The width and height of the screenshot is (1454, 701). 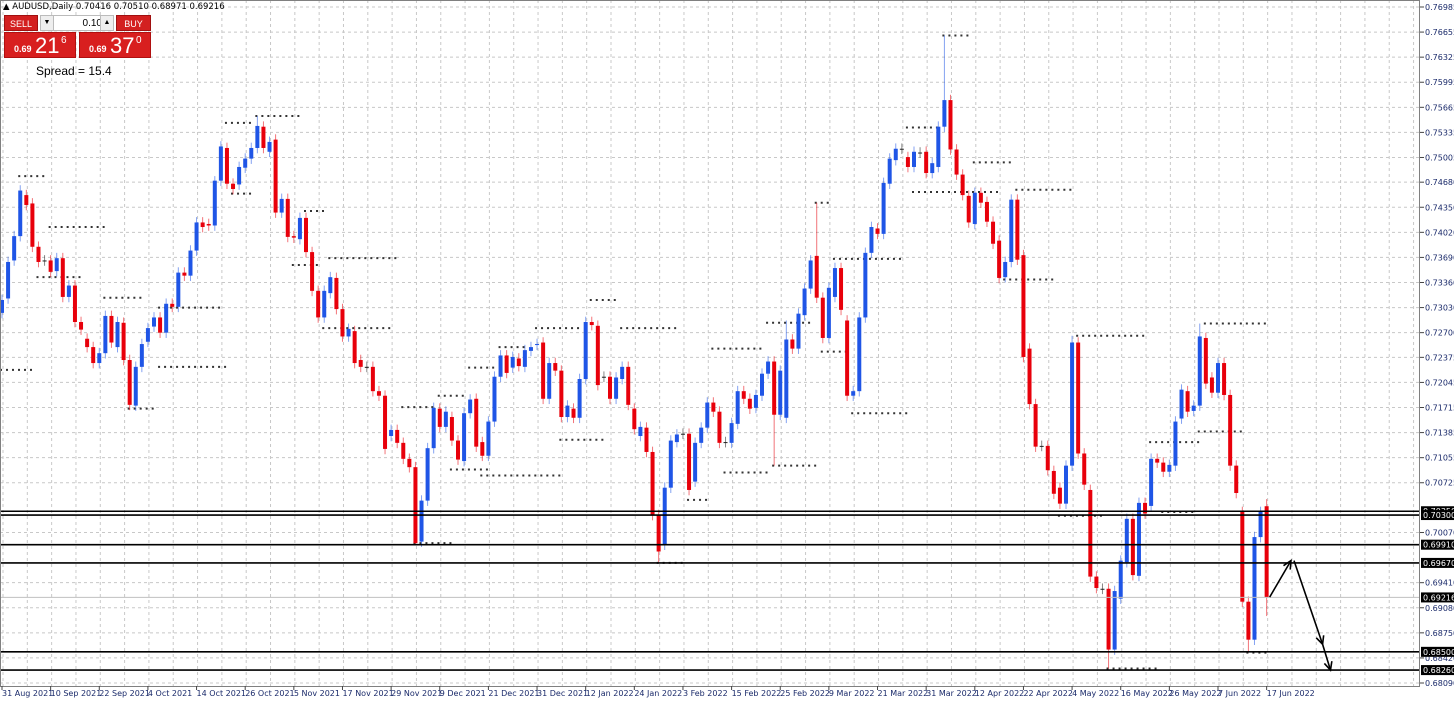 I want to click on price-tick-label: 0.70070, so click(x=1439, y=533).